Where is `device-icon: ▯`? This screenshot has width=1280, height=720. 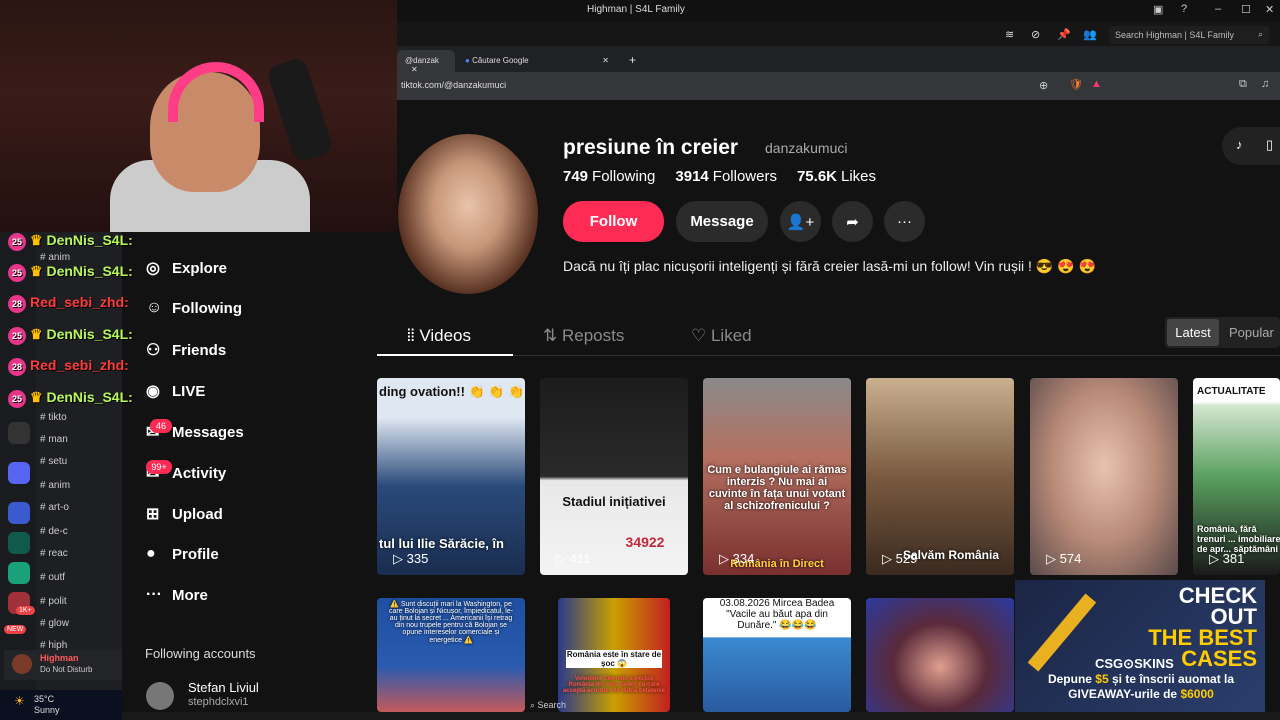
device-icon: ▯ is located at coordinates (1269, 145).